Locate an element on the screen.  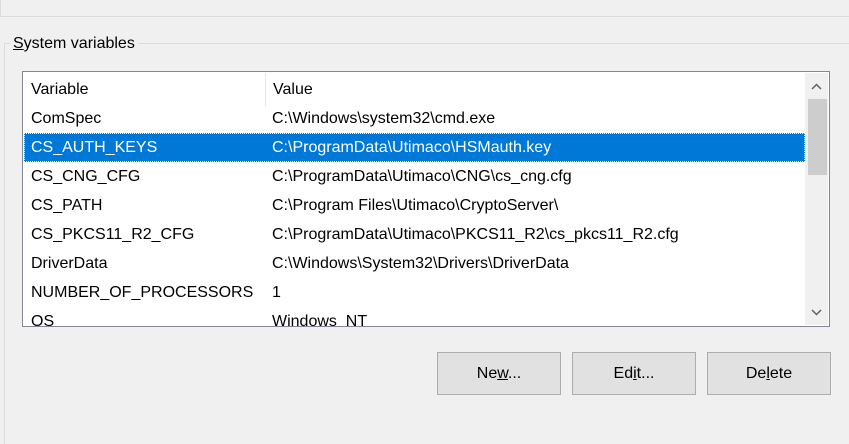
delete-button-label: Delete is located at coordinates (769, 373).